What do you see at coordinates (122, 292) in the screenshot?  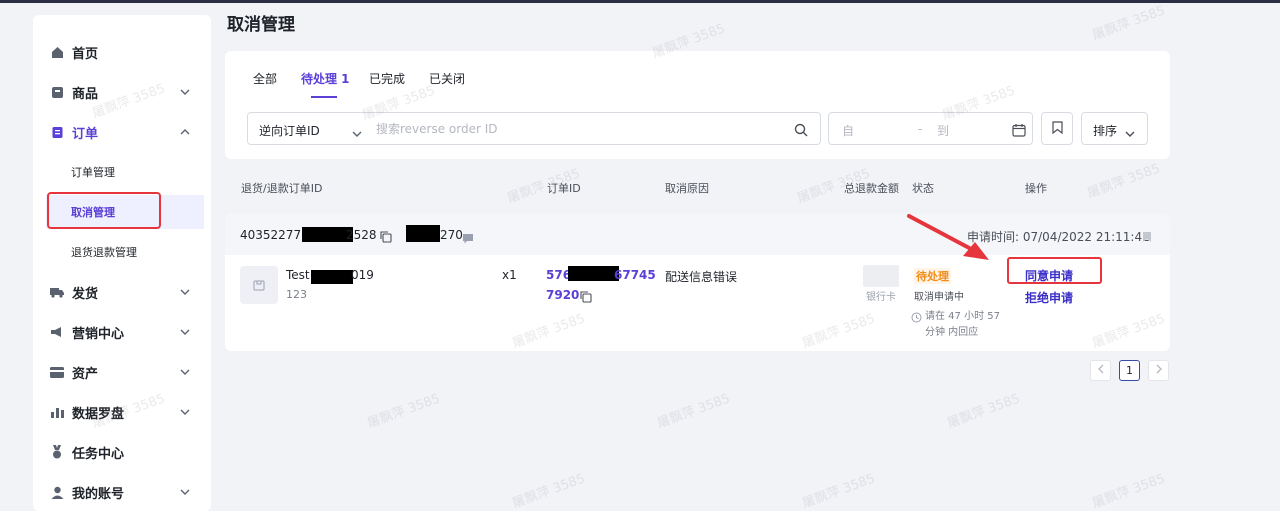 I see `sidebar-item-shipping: 发货` at bounding box center [122, 292].